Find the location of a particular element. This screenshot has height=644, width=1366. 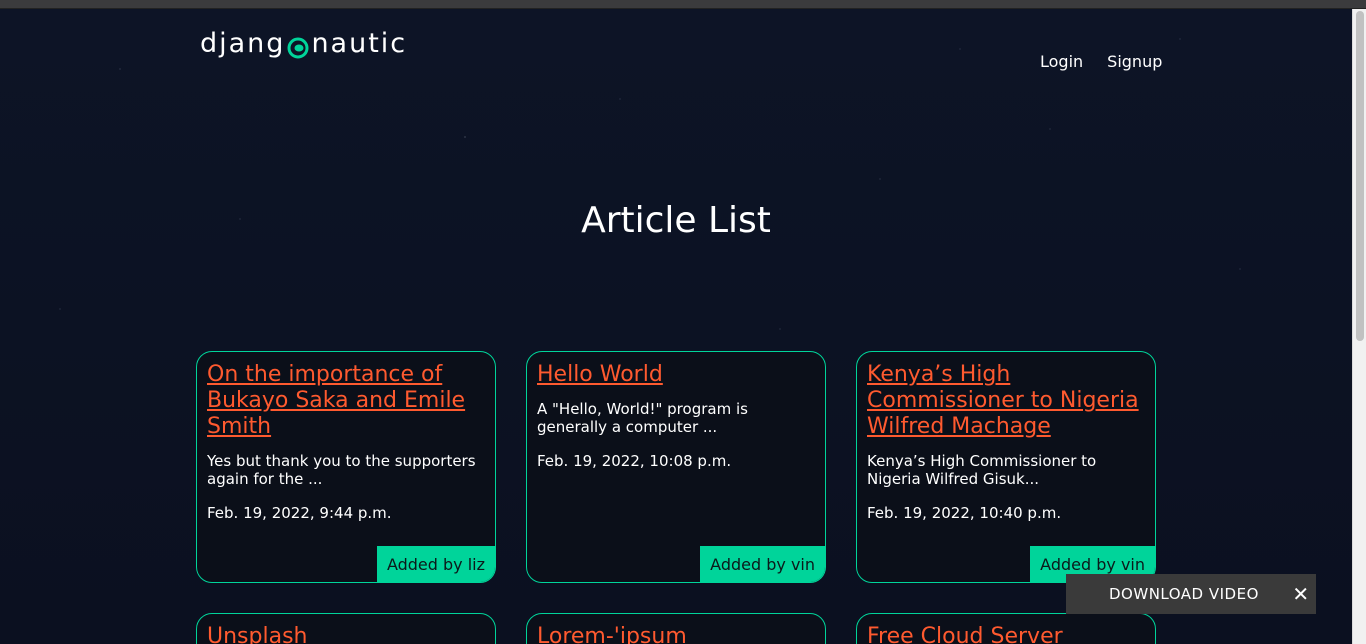

top-nav: Login Signup is located at coordinates (1101, 61).